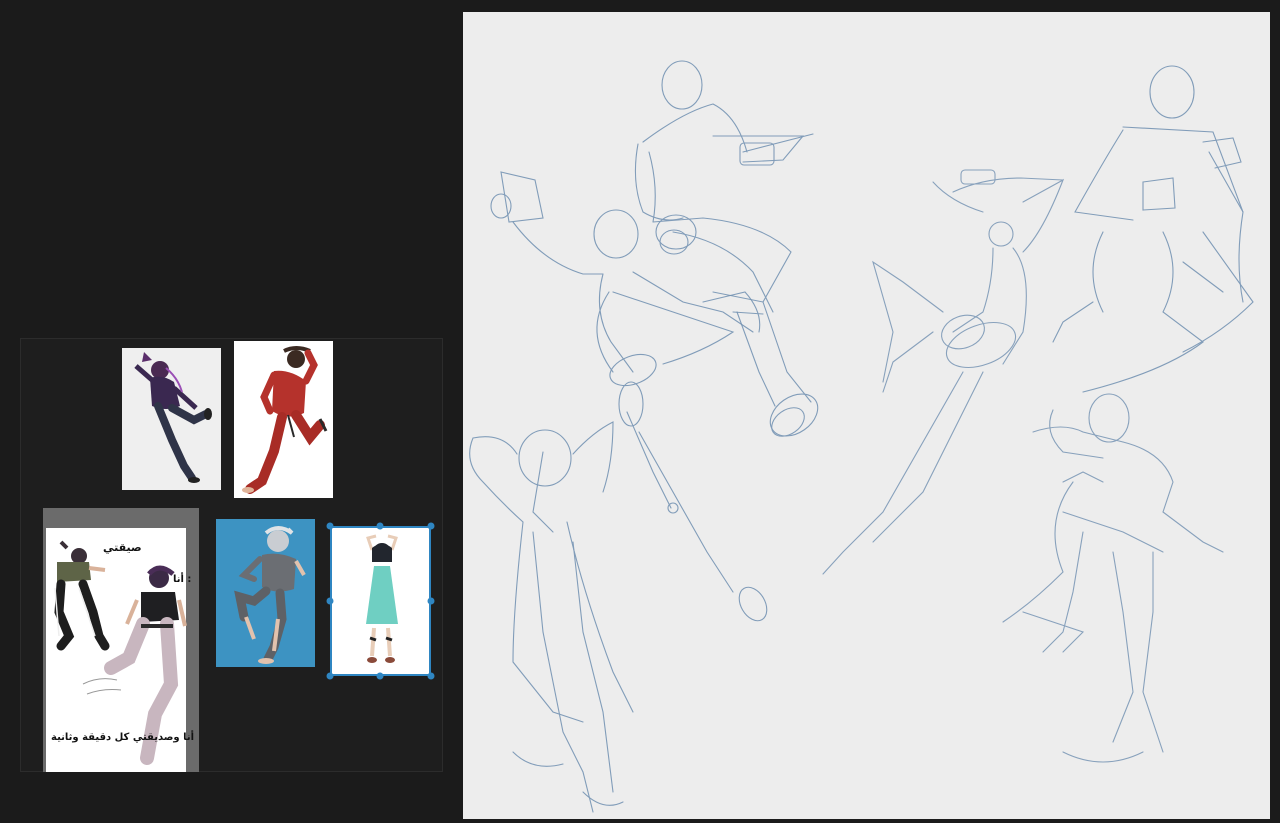 The image size is (1280, 823). I want to click on grey-hair-figure, so click(270, 595).